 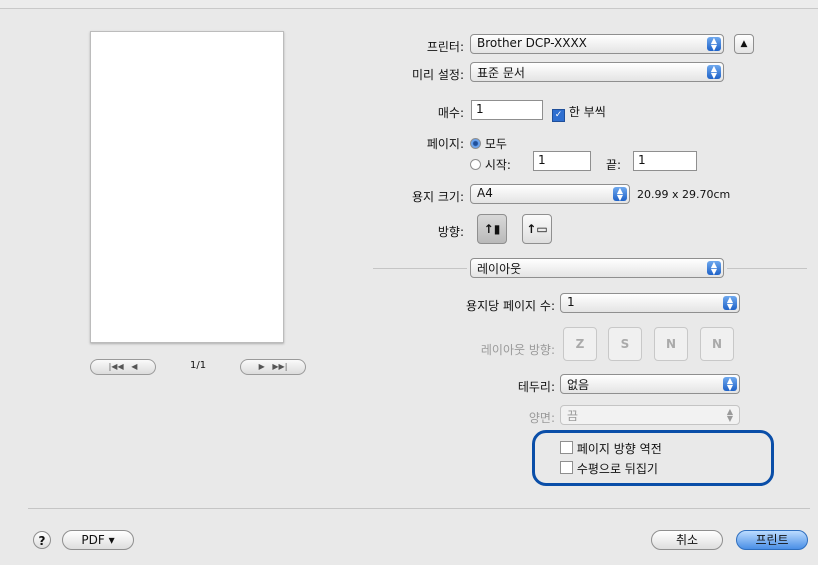 I want to click on radio-off-icon, so click(x=475, y=164).